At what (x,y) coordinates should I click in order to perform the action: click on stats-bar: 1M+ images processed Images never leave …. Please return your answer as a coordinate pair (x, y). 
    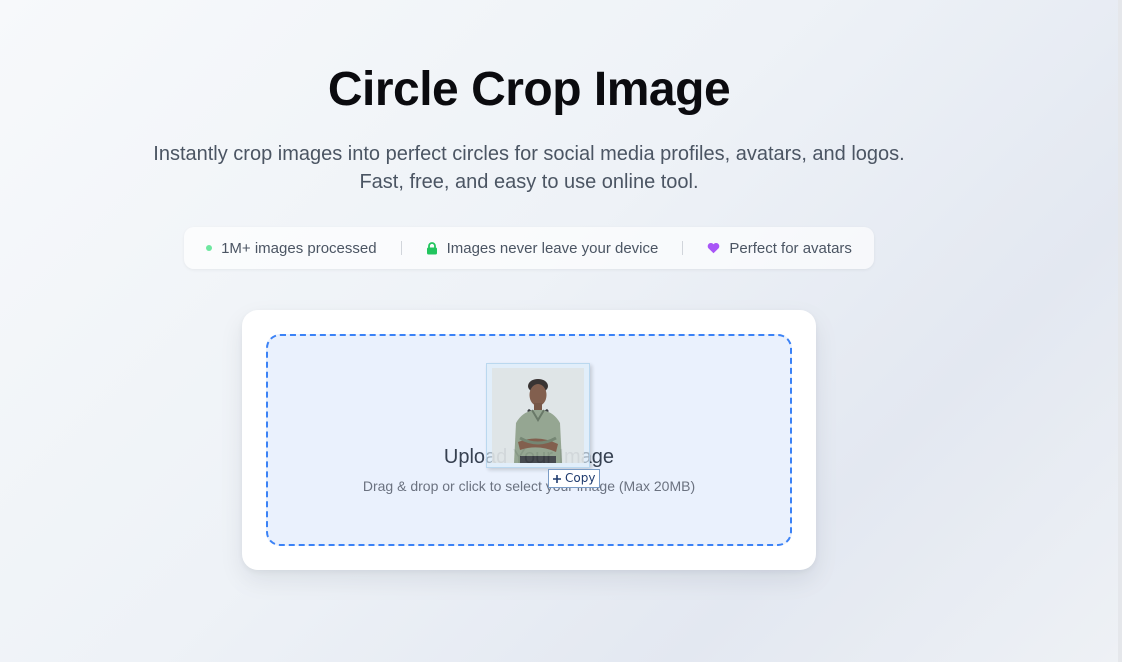
    Looking at the image, I should click on (529, 248).